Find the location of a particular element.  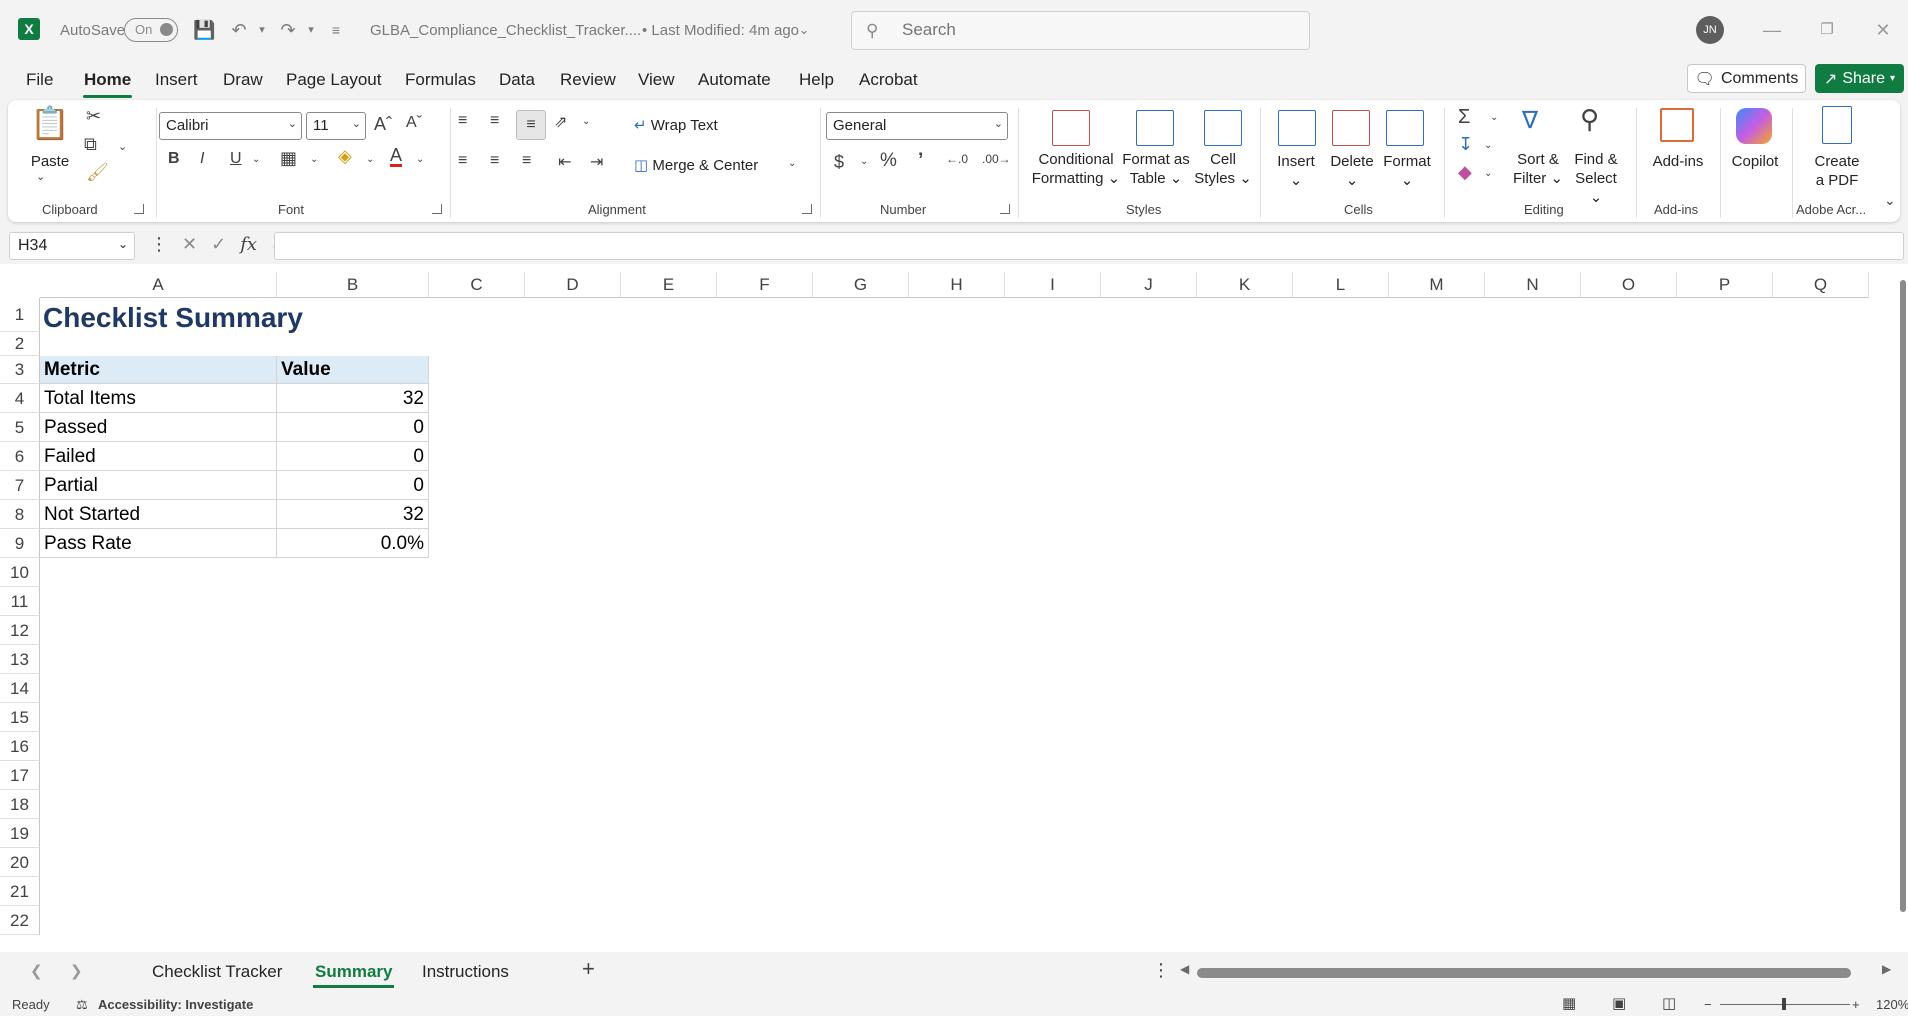

borders-icon: ▦ is located at coordinates (288, 158).